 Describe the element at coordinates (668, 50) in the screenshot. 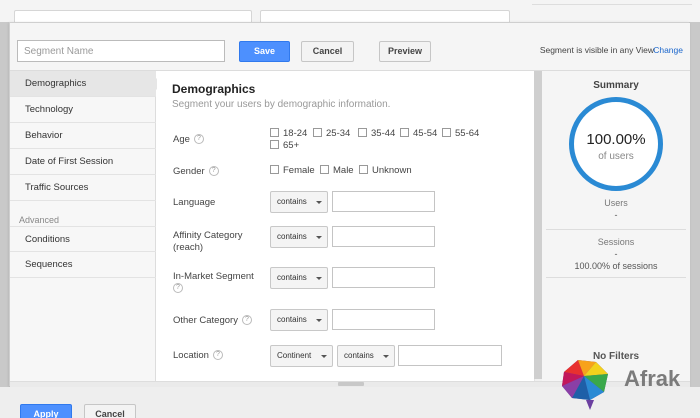

I see `change-visibility-link: Change` at that location.